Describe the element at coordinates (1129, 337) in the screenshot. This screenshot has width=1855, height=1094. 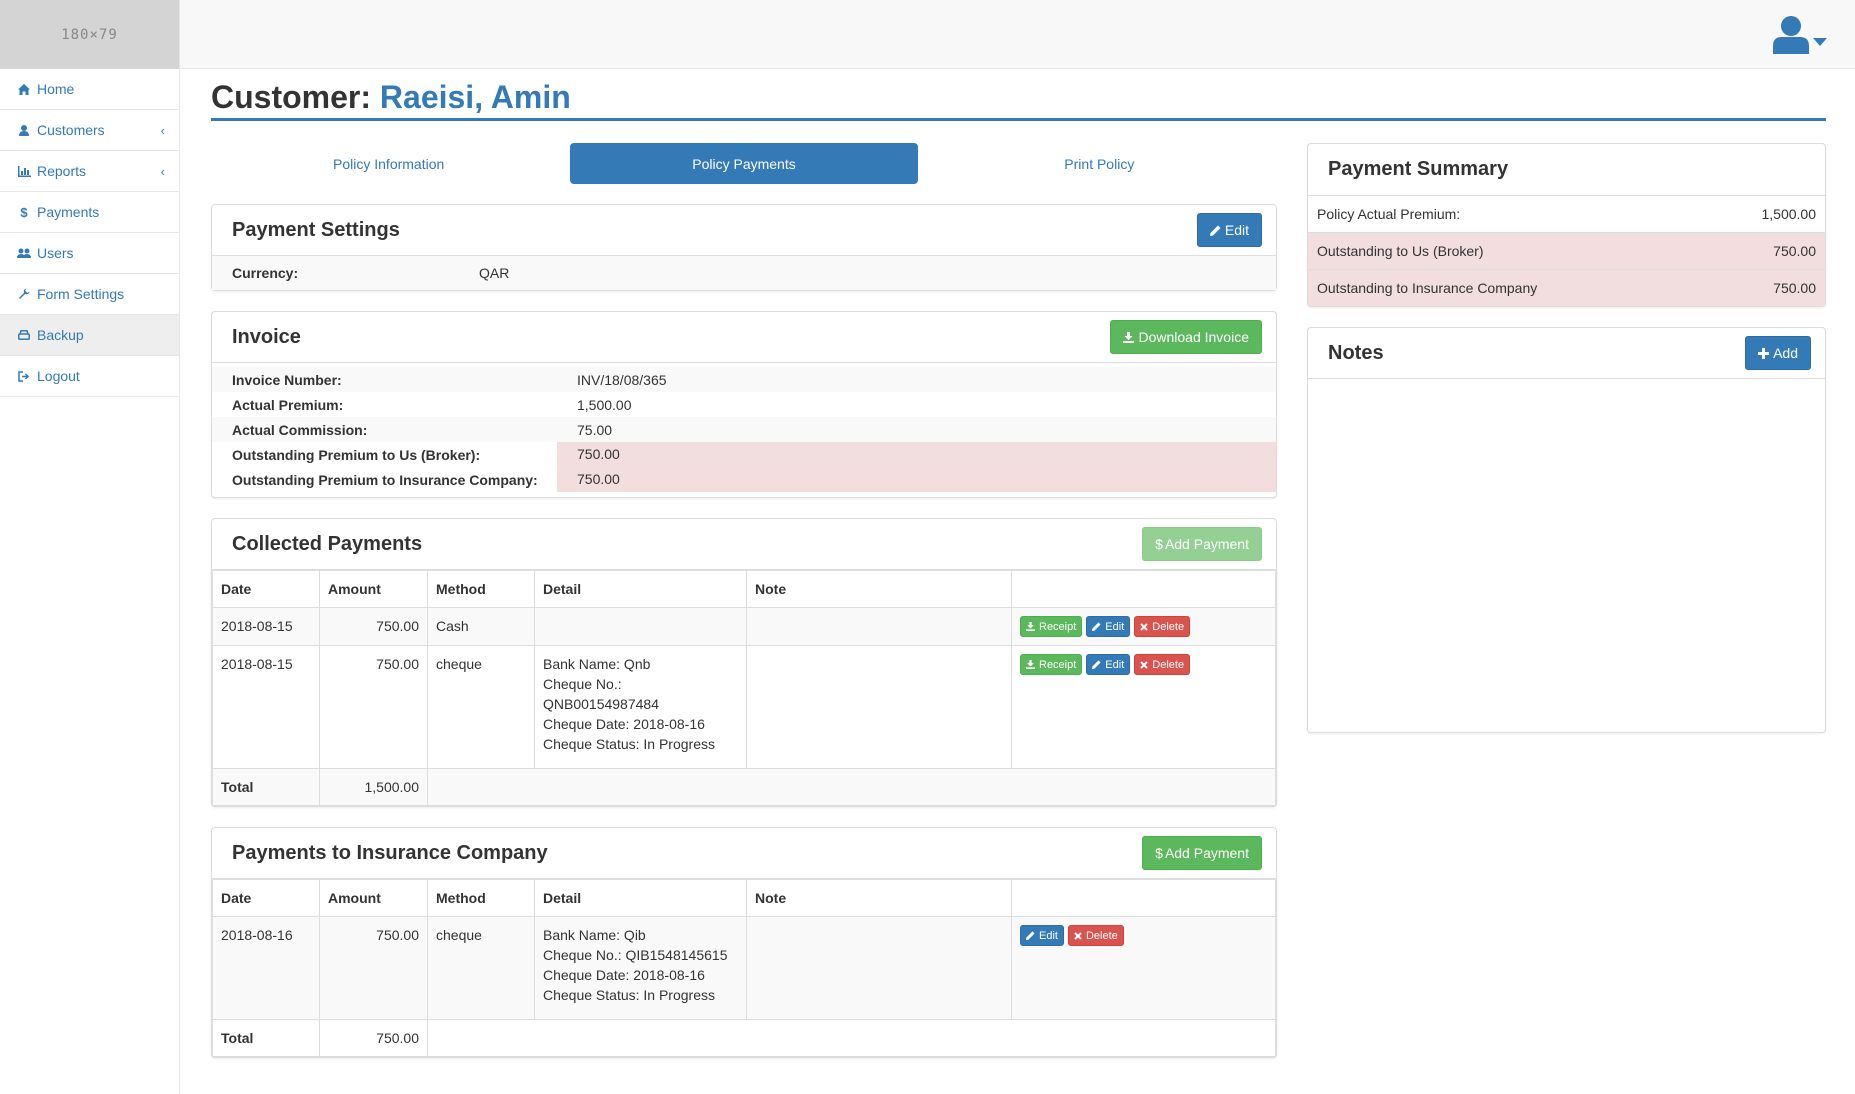
I see `download-icon` at that location.